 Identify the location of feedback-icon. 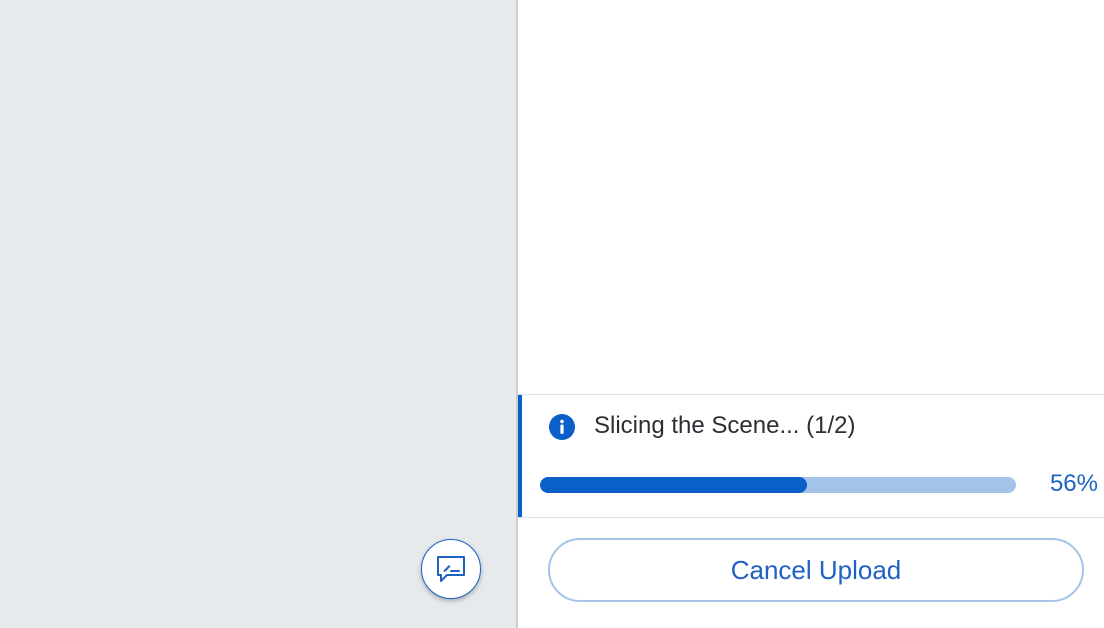
(451, 569).